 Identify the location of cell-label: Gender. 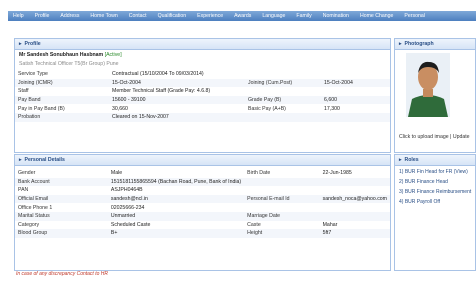
(27, 173).